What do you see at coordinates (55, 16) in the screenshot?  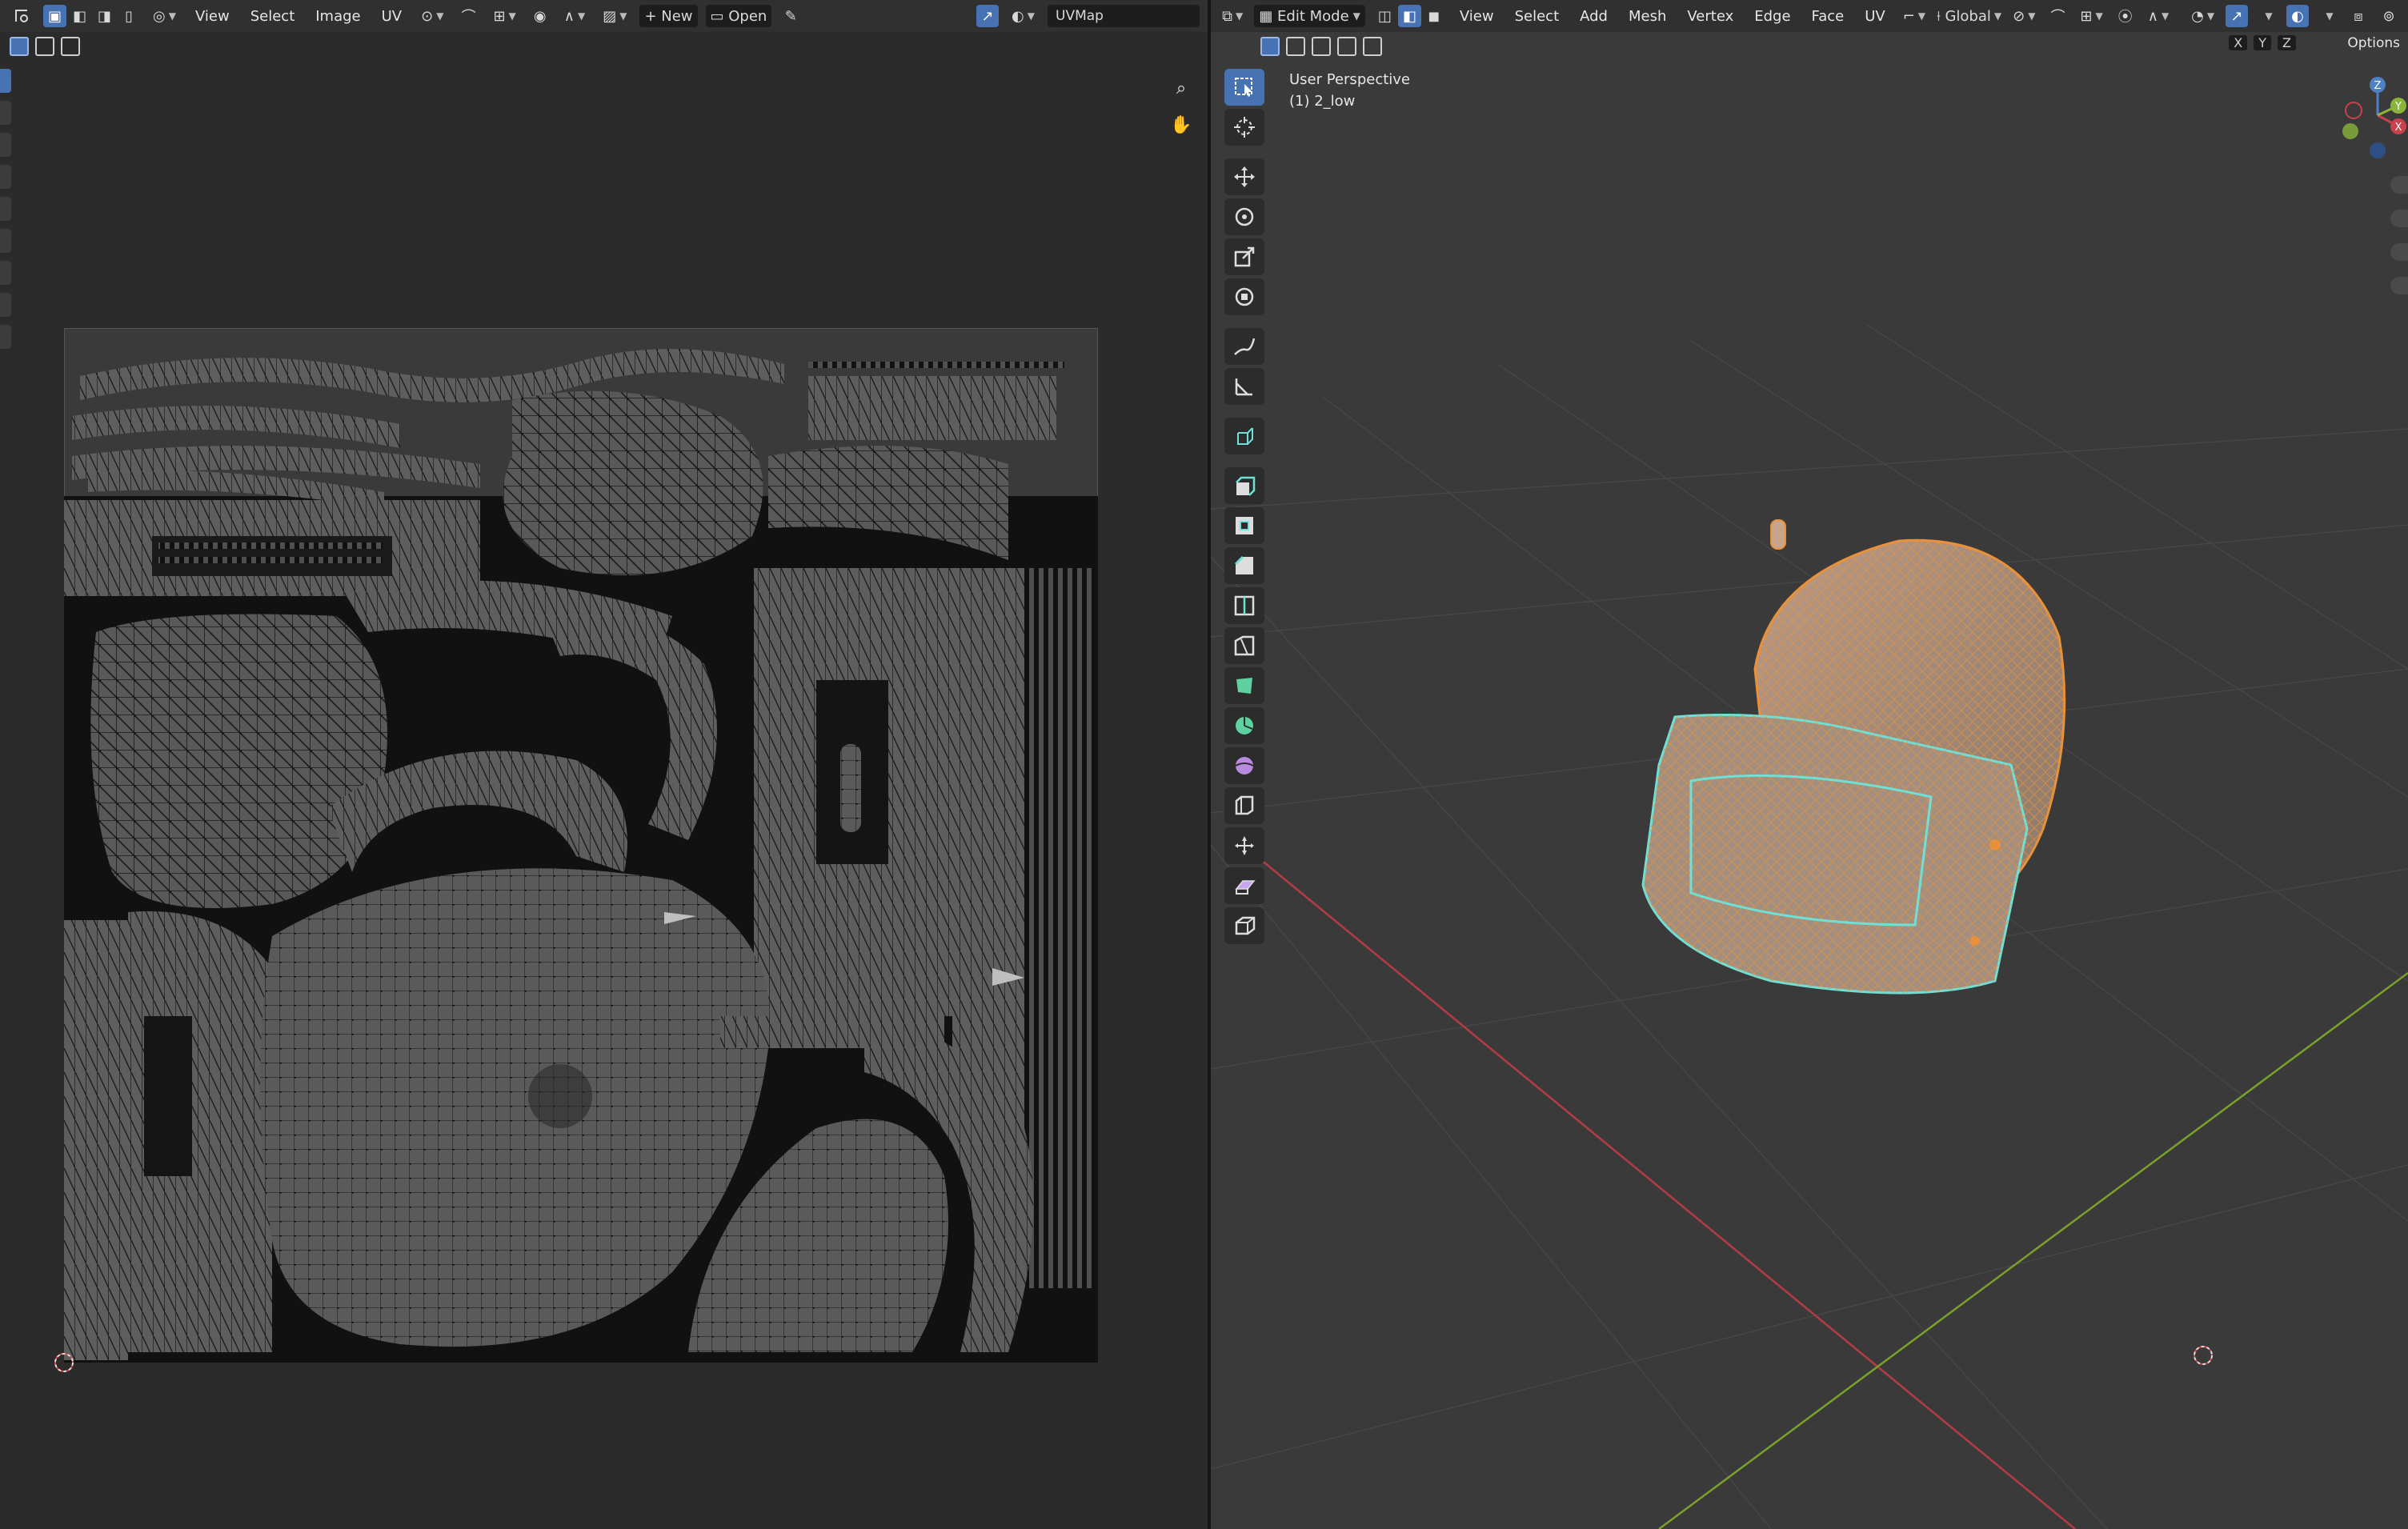 I see `vertex-select-icon: ▣` at bounding box center [55, 16].